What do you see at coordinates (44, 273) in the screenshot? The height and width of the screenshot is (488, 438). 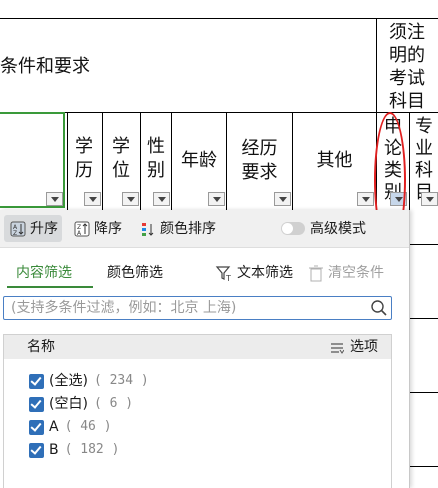 I see `tab-content-filter: 内容筛选` at bounding box center [44, 273].